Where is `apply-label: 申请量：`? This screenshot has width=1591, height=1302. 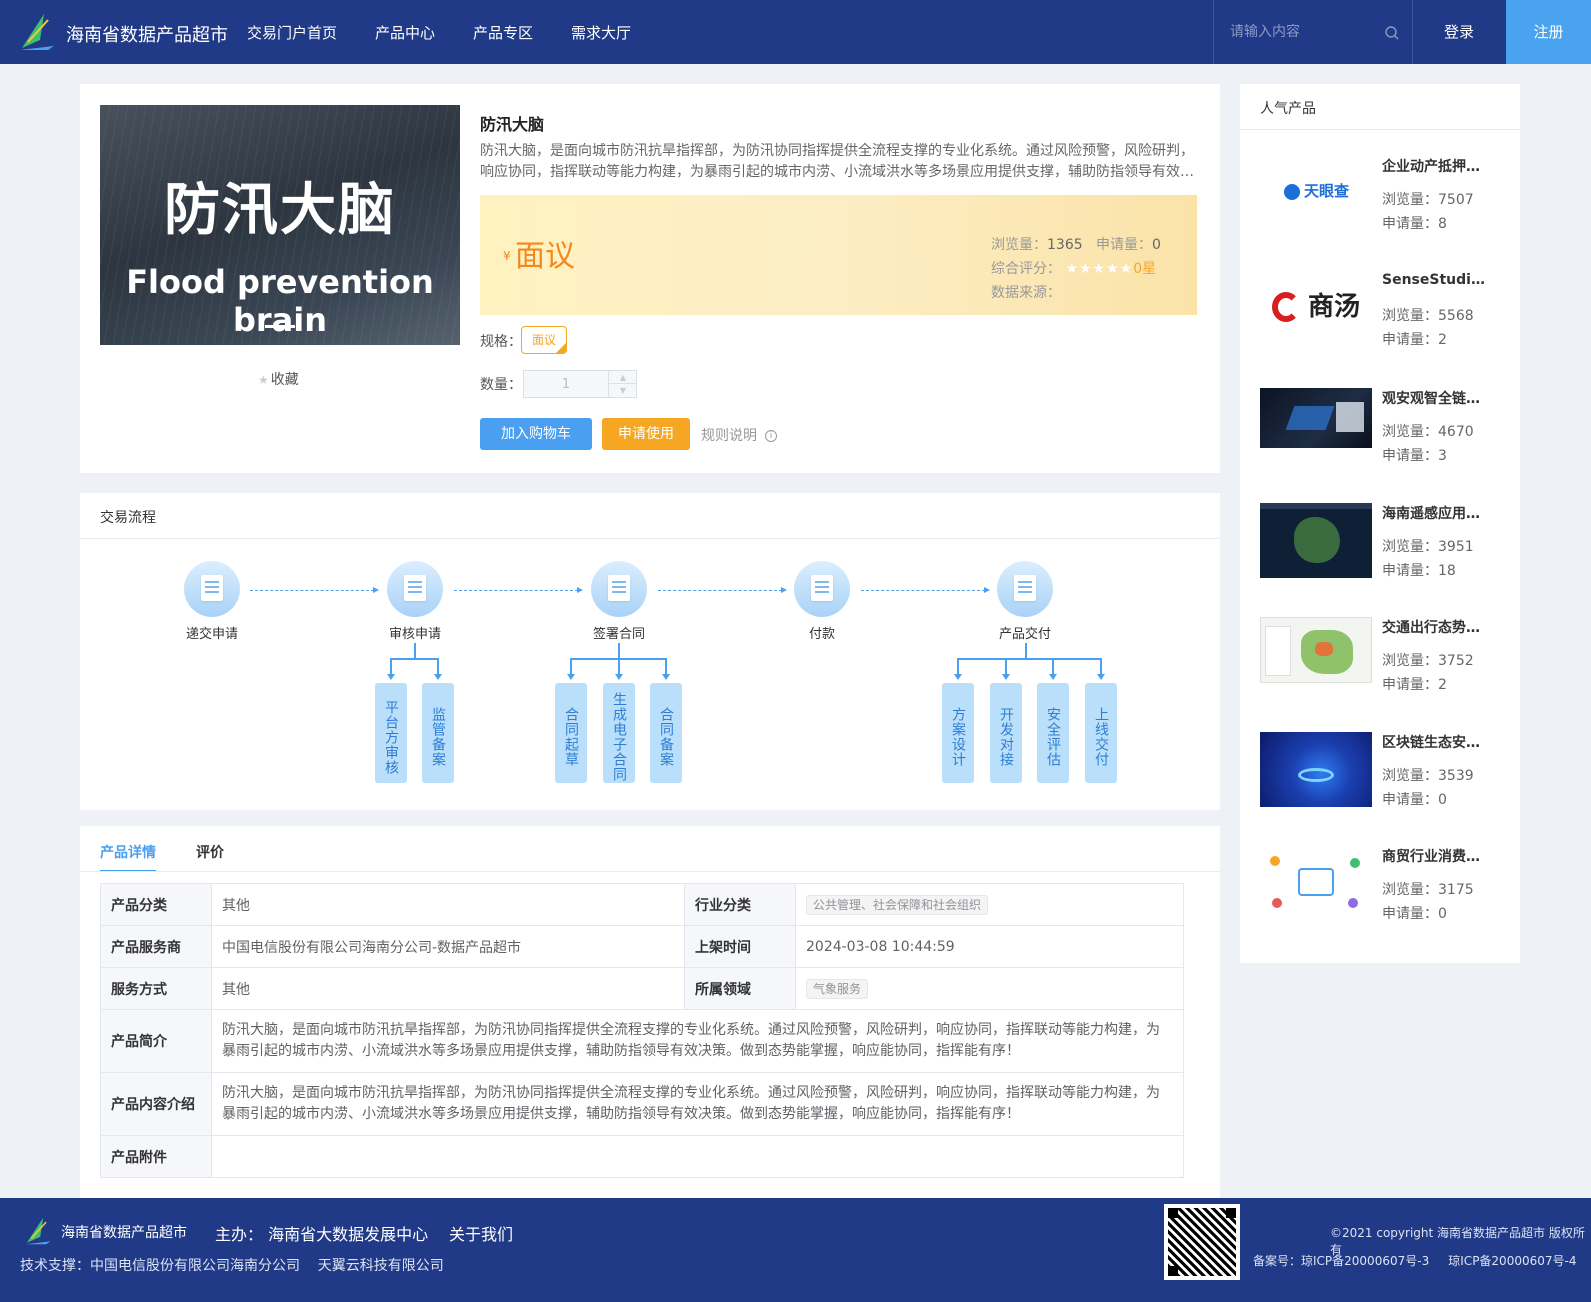 apply-label: 申请量： is located at coordinates (1124, 245).